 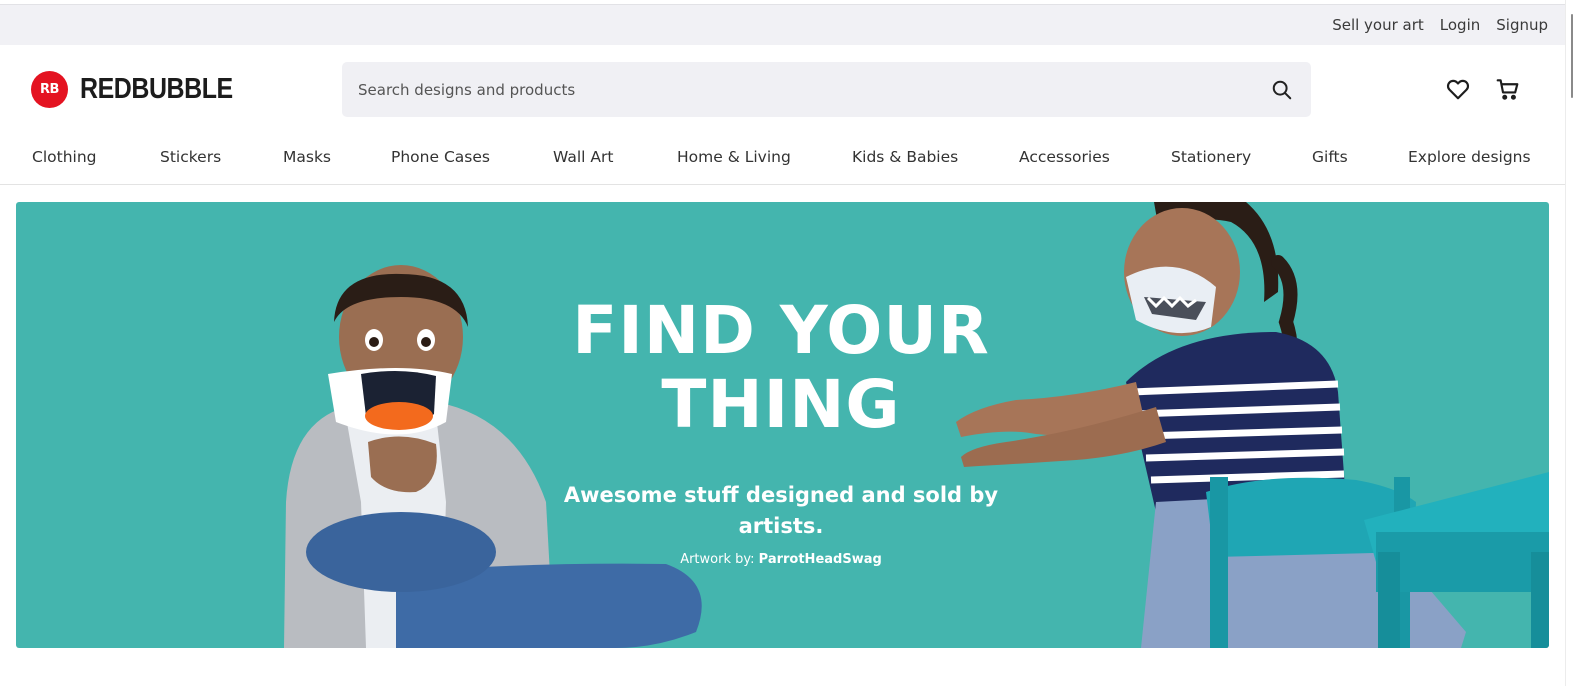 I want to click on nav-item-wall-art: Wall Art, so click(x=583, y=157).